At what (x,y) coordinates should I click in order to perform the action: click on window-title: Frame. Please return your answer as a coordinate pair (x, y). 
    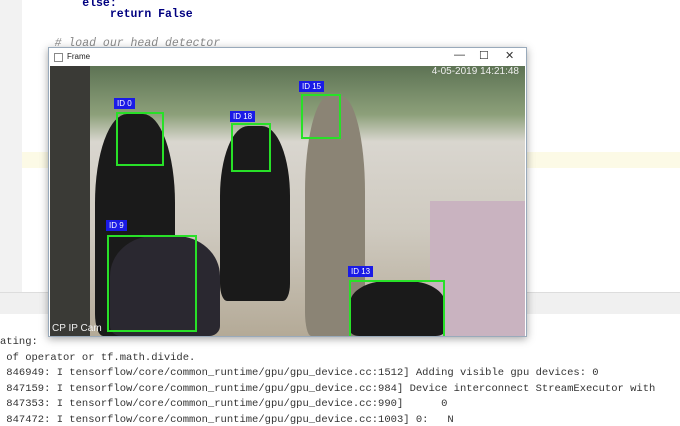
    Looking at the image, I should click on (79, 56).